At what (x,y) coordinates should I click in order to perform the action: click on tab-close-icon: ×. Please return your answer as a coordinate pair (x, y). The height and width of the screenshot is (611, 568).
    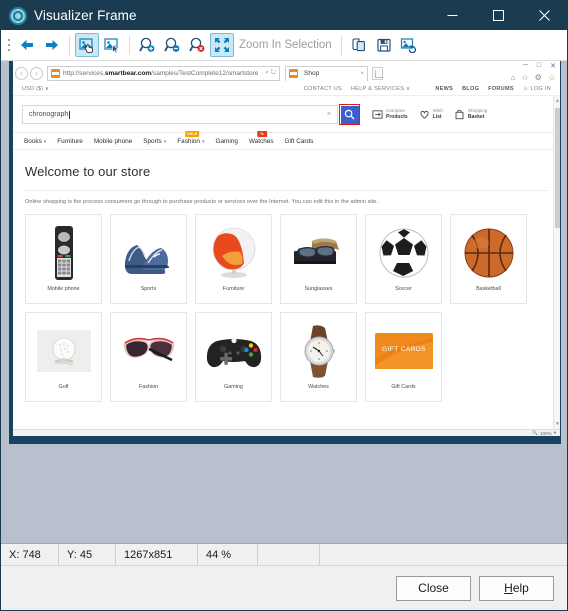
    Looking at the image, I should click on (362, 74).